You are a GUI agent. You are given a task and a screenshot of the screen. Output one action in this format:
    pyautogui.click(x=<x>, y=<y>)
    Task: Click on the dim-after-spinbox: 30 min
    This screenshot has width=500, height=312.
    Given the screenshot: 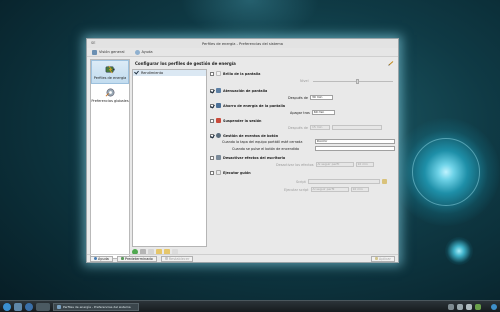 What is the action you would take?
    pyautogui.click(x=321, y=97)
    